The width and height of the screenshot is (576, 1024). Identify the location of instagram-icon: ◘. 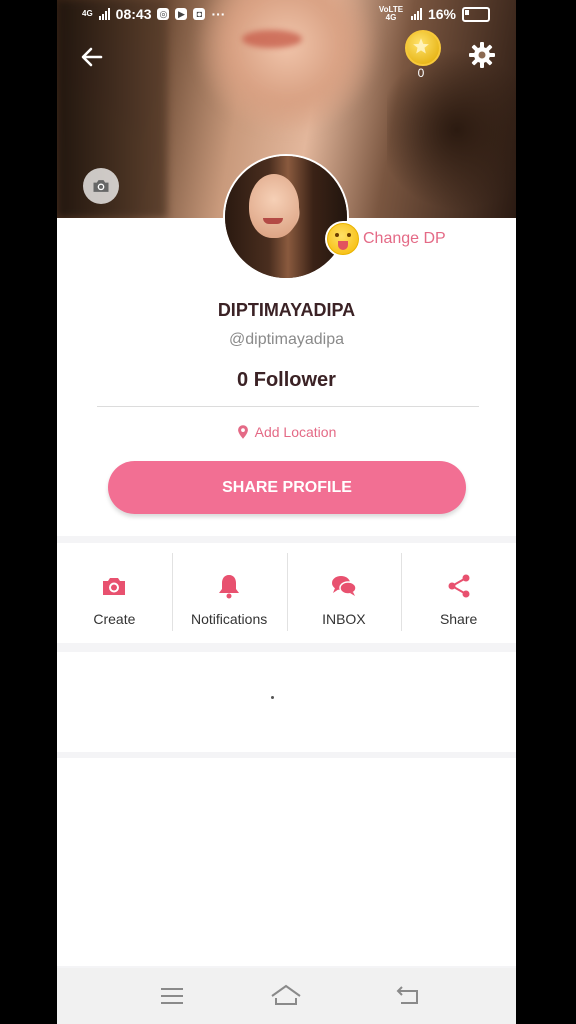
(199, 14).